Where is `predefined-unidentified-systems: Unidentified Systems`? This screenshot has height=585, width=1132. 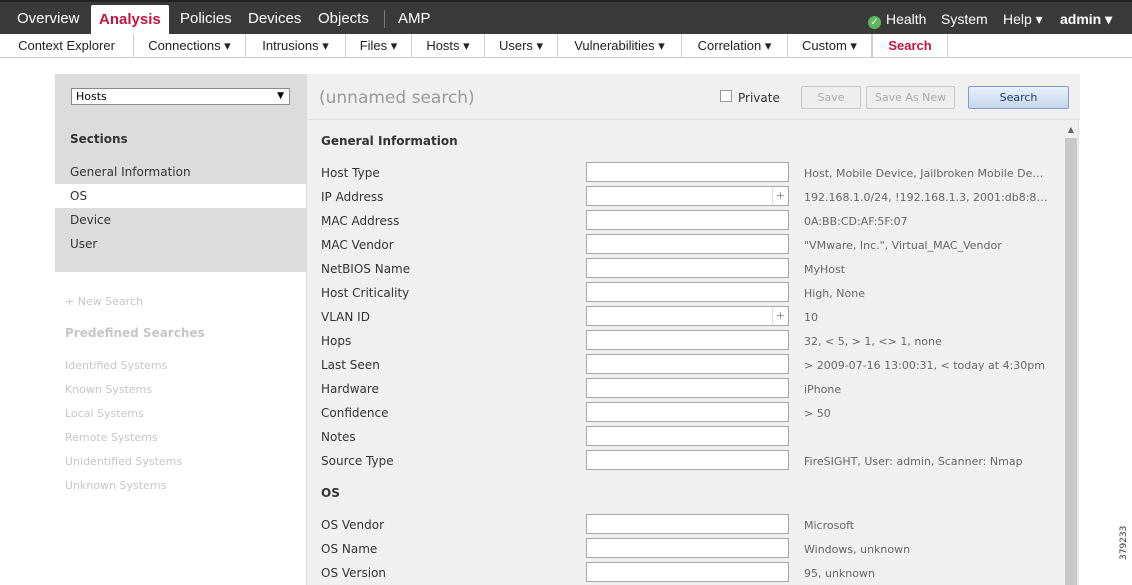 predefined-unidentified-systems: Unidentified Systems is located at coordinates (123, 461).